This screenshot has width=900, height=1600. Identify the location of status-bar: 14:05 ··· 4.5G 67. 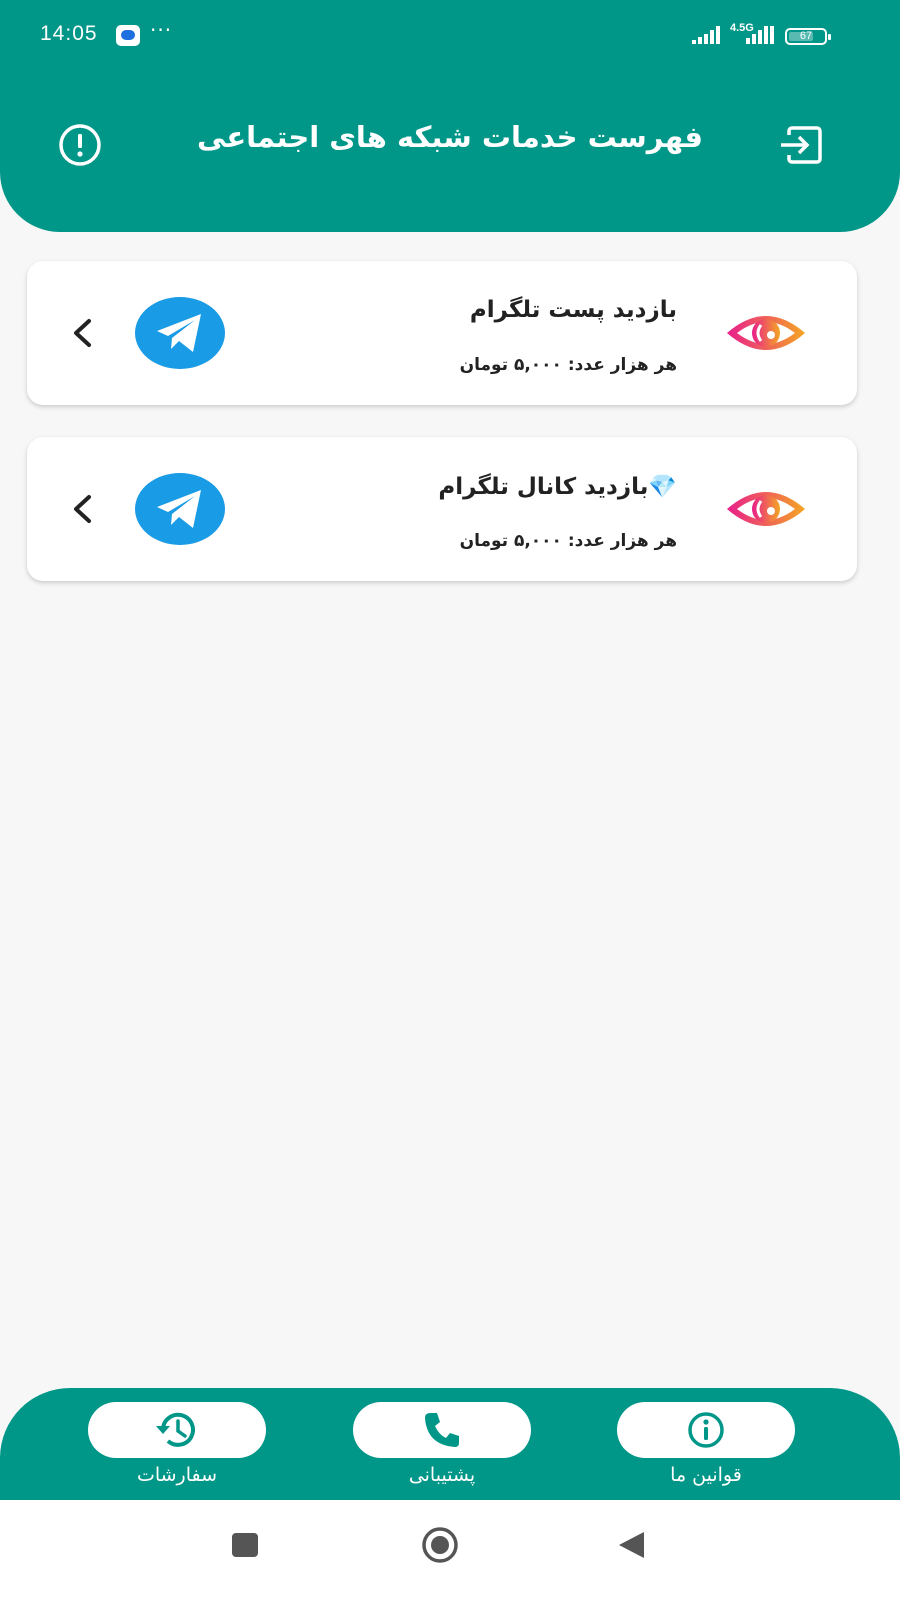
(450, 35).